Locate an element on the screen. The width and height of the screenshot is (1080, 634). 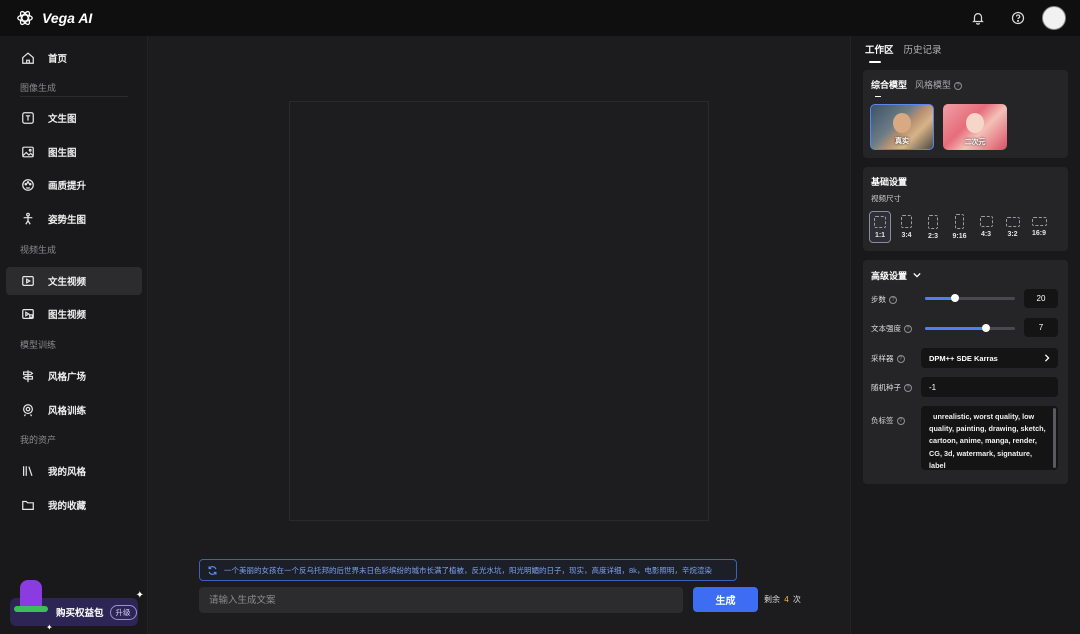
folder-icon is located at coordinates (28, 505).